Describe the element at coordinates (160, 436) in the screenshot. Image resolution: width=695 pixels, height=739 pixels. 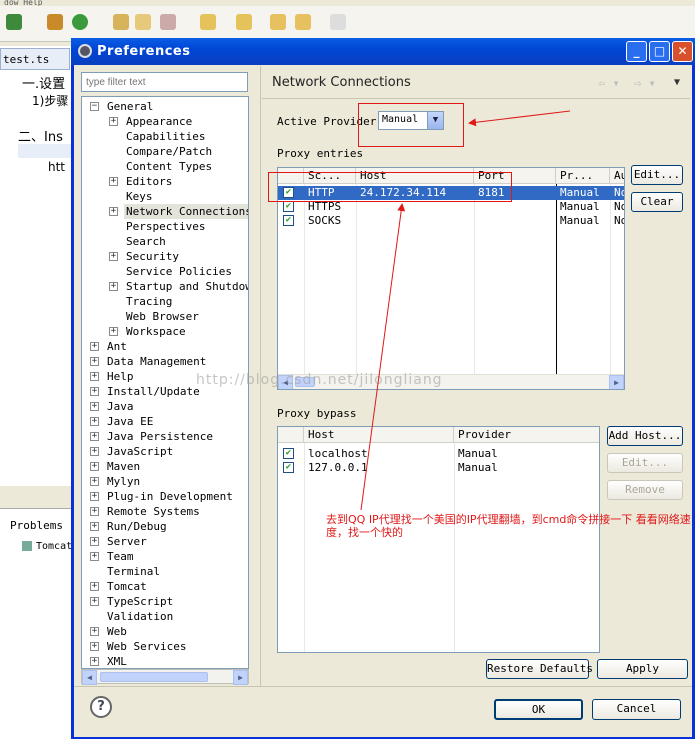
I see `tree-item: Java Persistence` at that location.